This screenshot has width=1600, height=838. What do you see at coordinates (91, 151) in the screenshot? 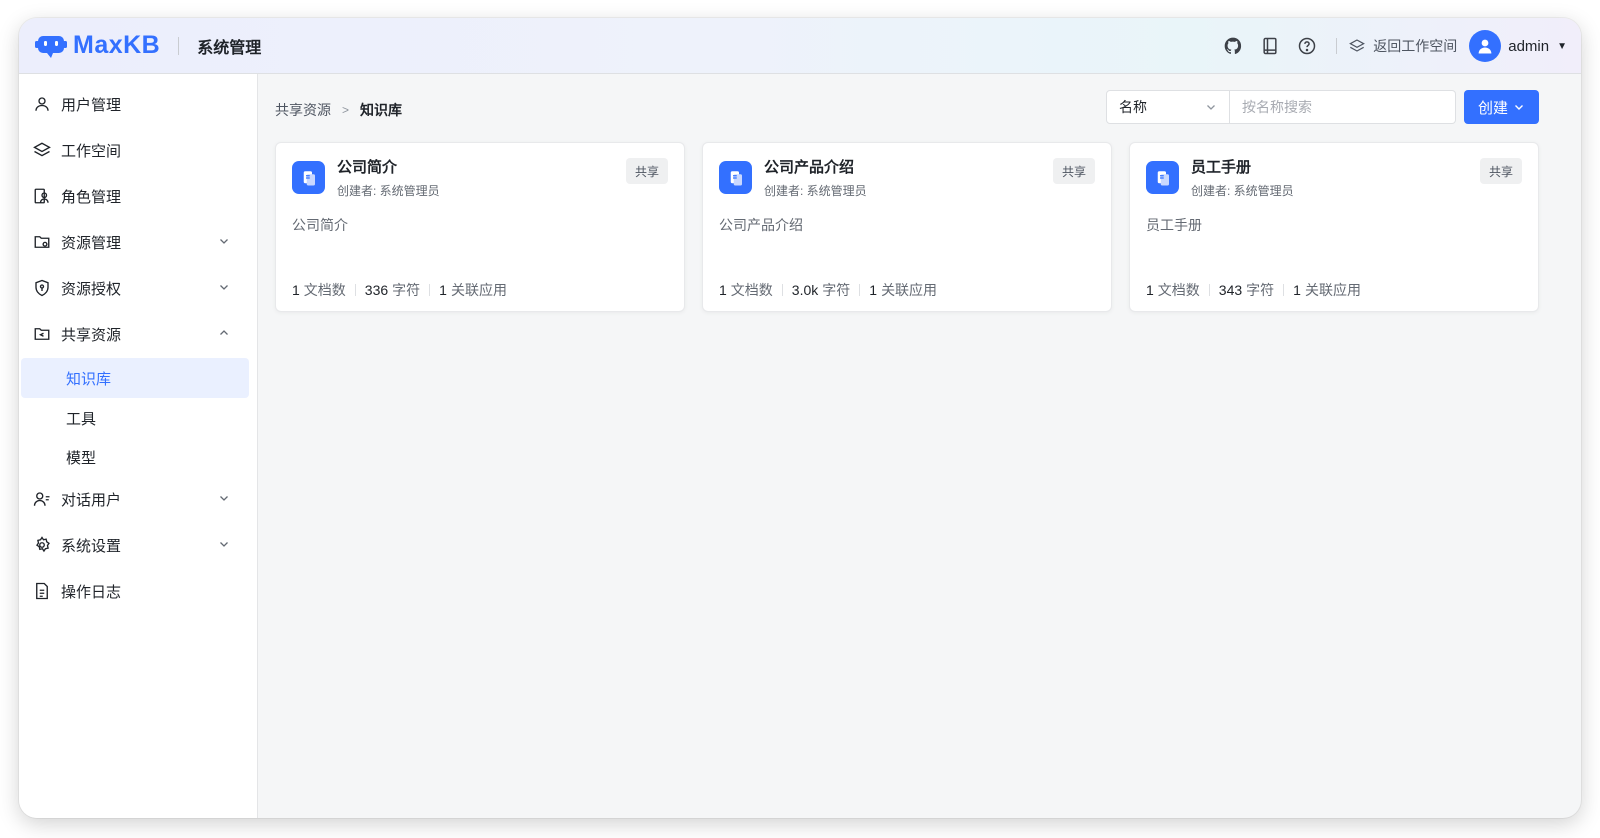
I see `sidebar-item-label: 工作空间` at bounding box center [91, 151].